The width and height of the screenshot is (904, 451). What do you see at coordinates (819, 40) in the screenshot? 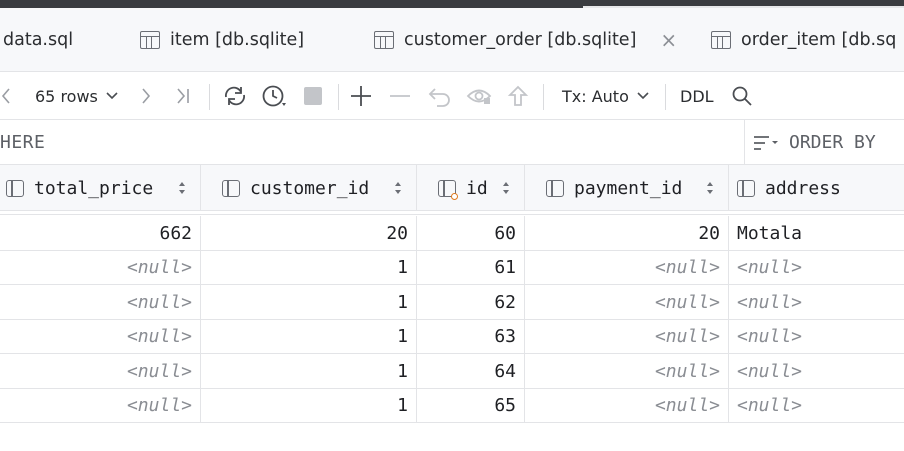
I see `tab-label: order_item [db.sq` at bounding box center [819, 40].